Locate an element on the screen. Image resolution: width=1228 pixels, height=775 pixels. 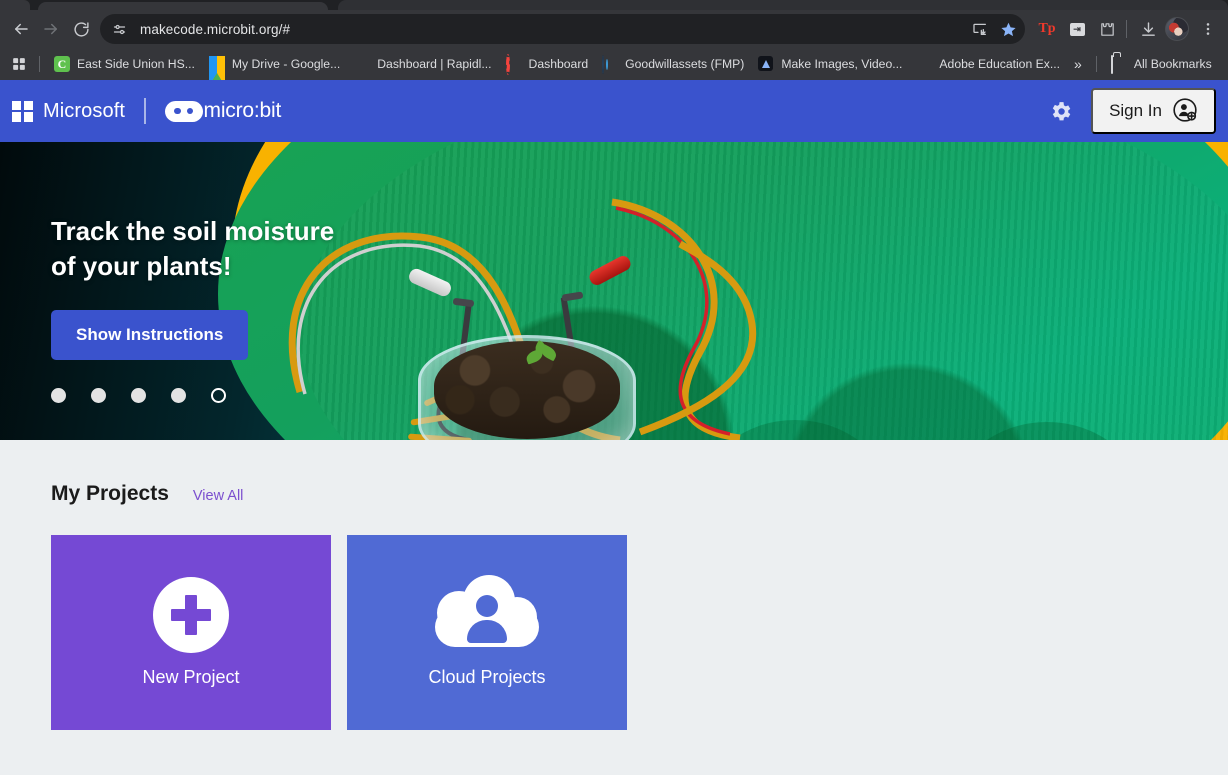
adobe-favicon is located at coordinates (924, 64).